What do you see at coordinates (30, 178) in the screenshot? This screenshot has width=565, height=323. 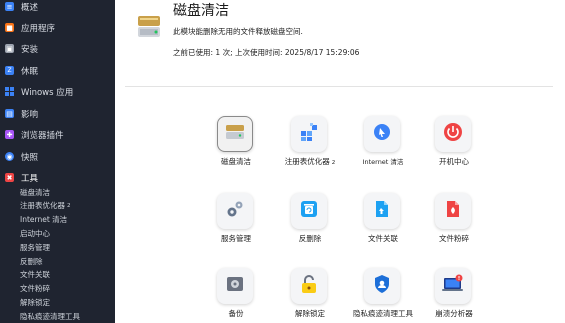 I see `sidebar-item-label: 工具` at bounding box center [30, 178].